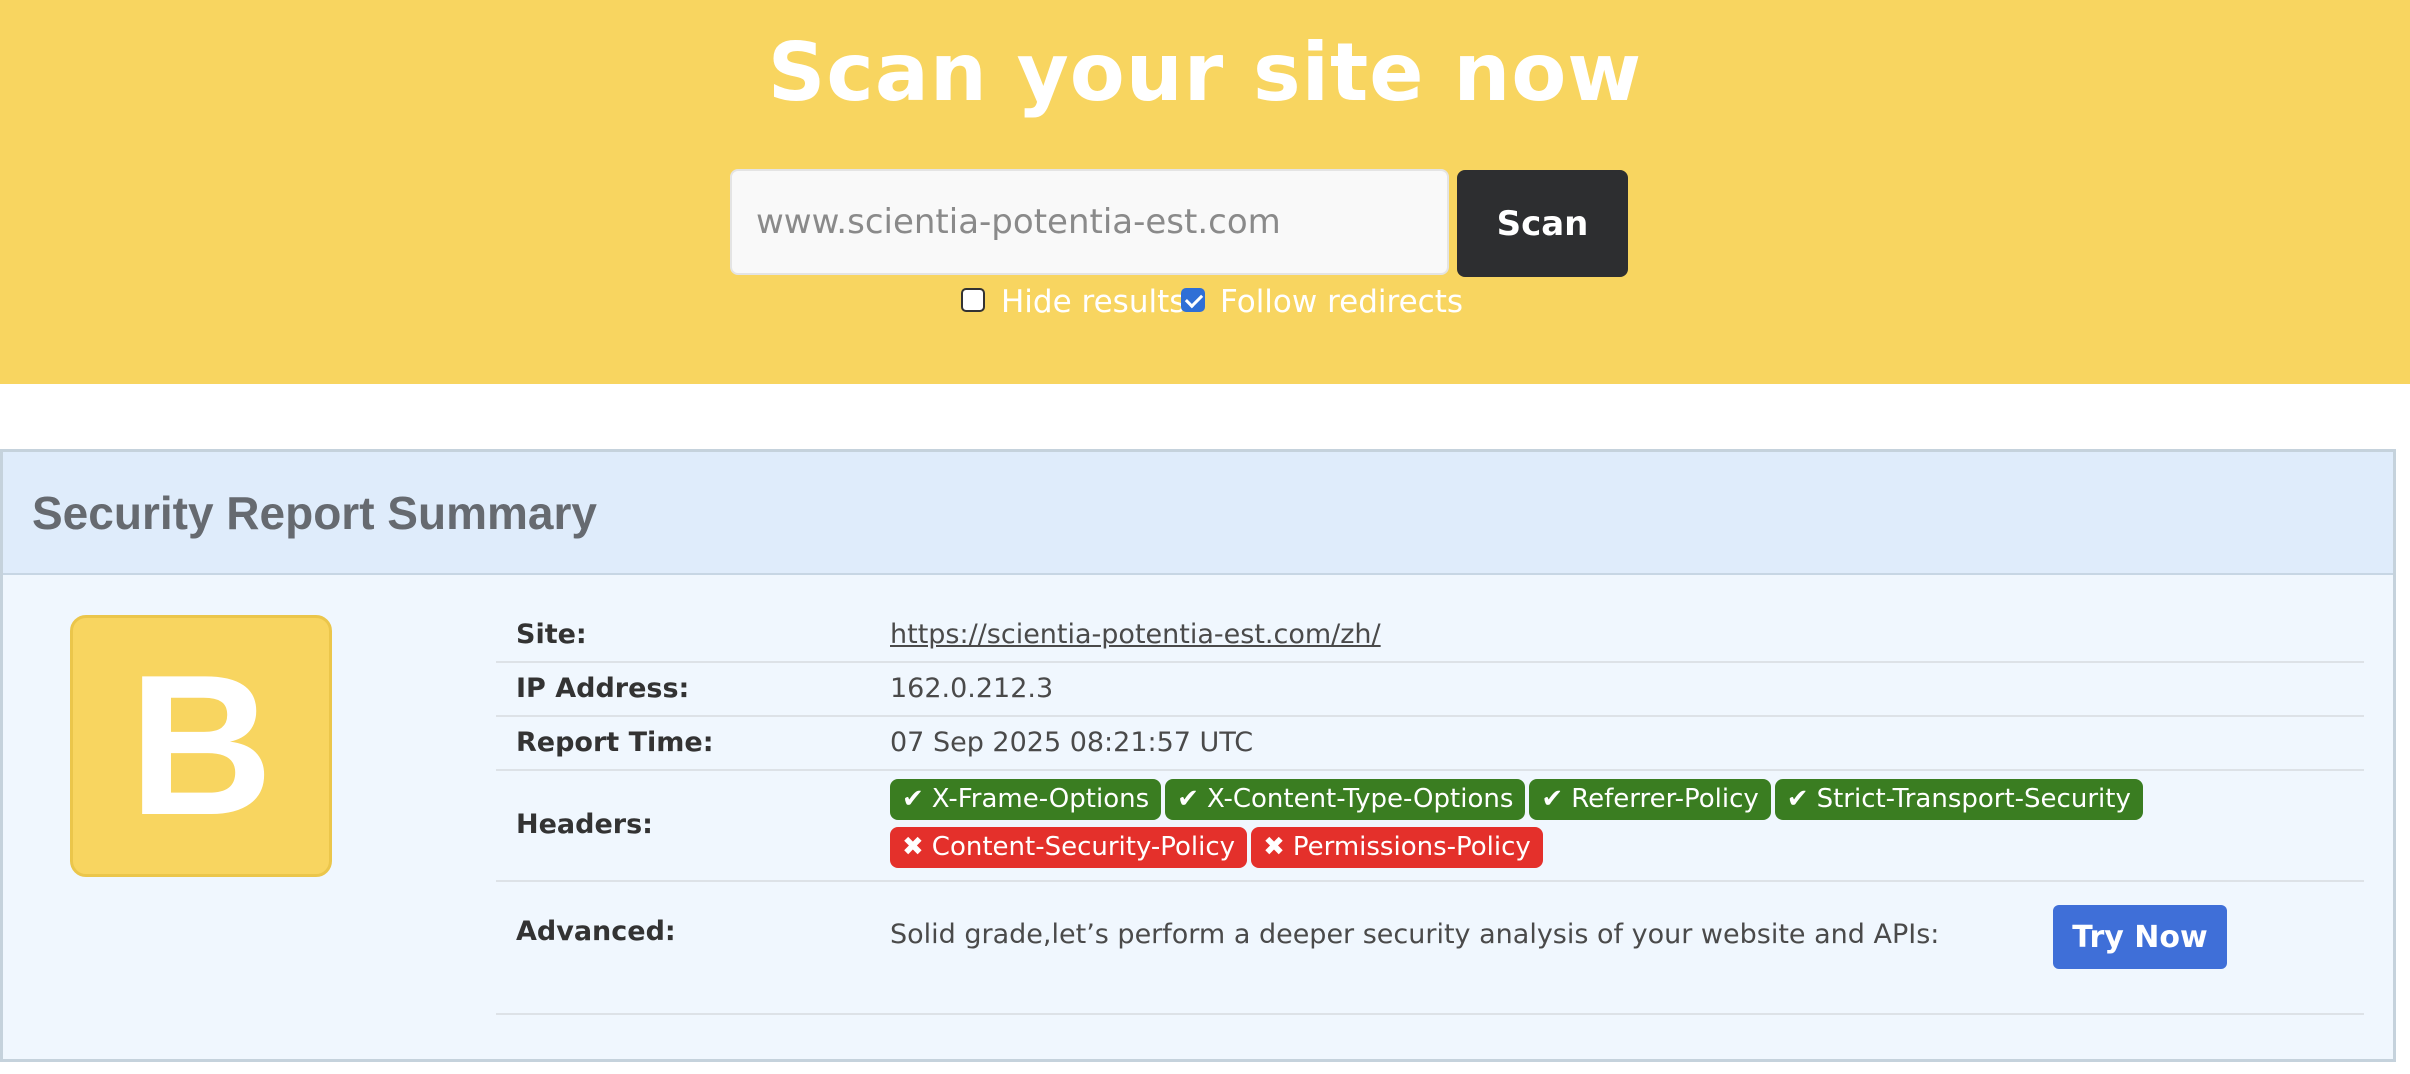  Describe the element at coordinates (1973, 799) in the screenshot. I see `header-tag-label: Strict-Transport-Security` at that location.